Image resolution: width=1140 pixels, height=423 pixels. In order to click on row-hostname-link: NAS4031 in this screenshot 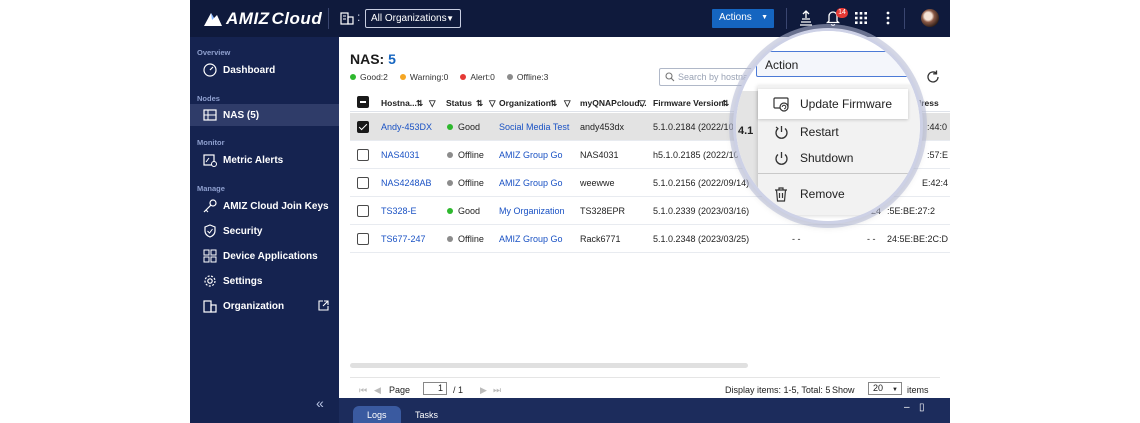, I will do `click(400, 155)`.